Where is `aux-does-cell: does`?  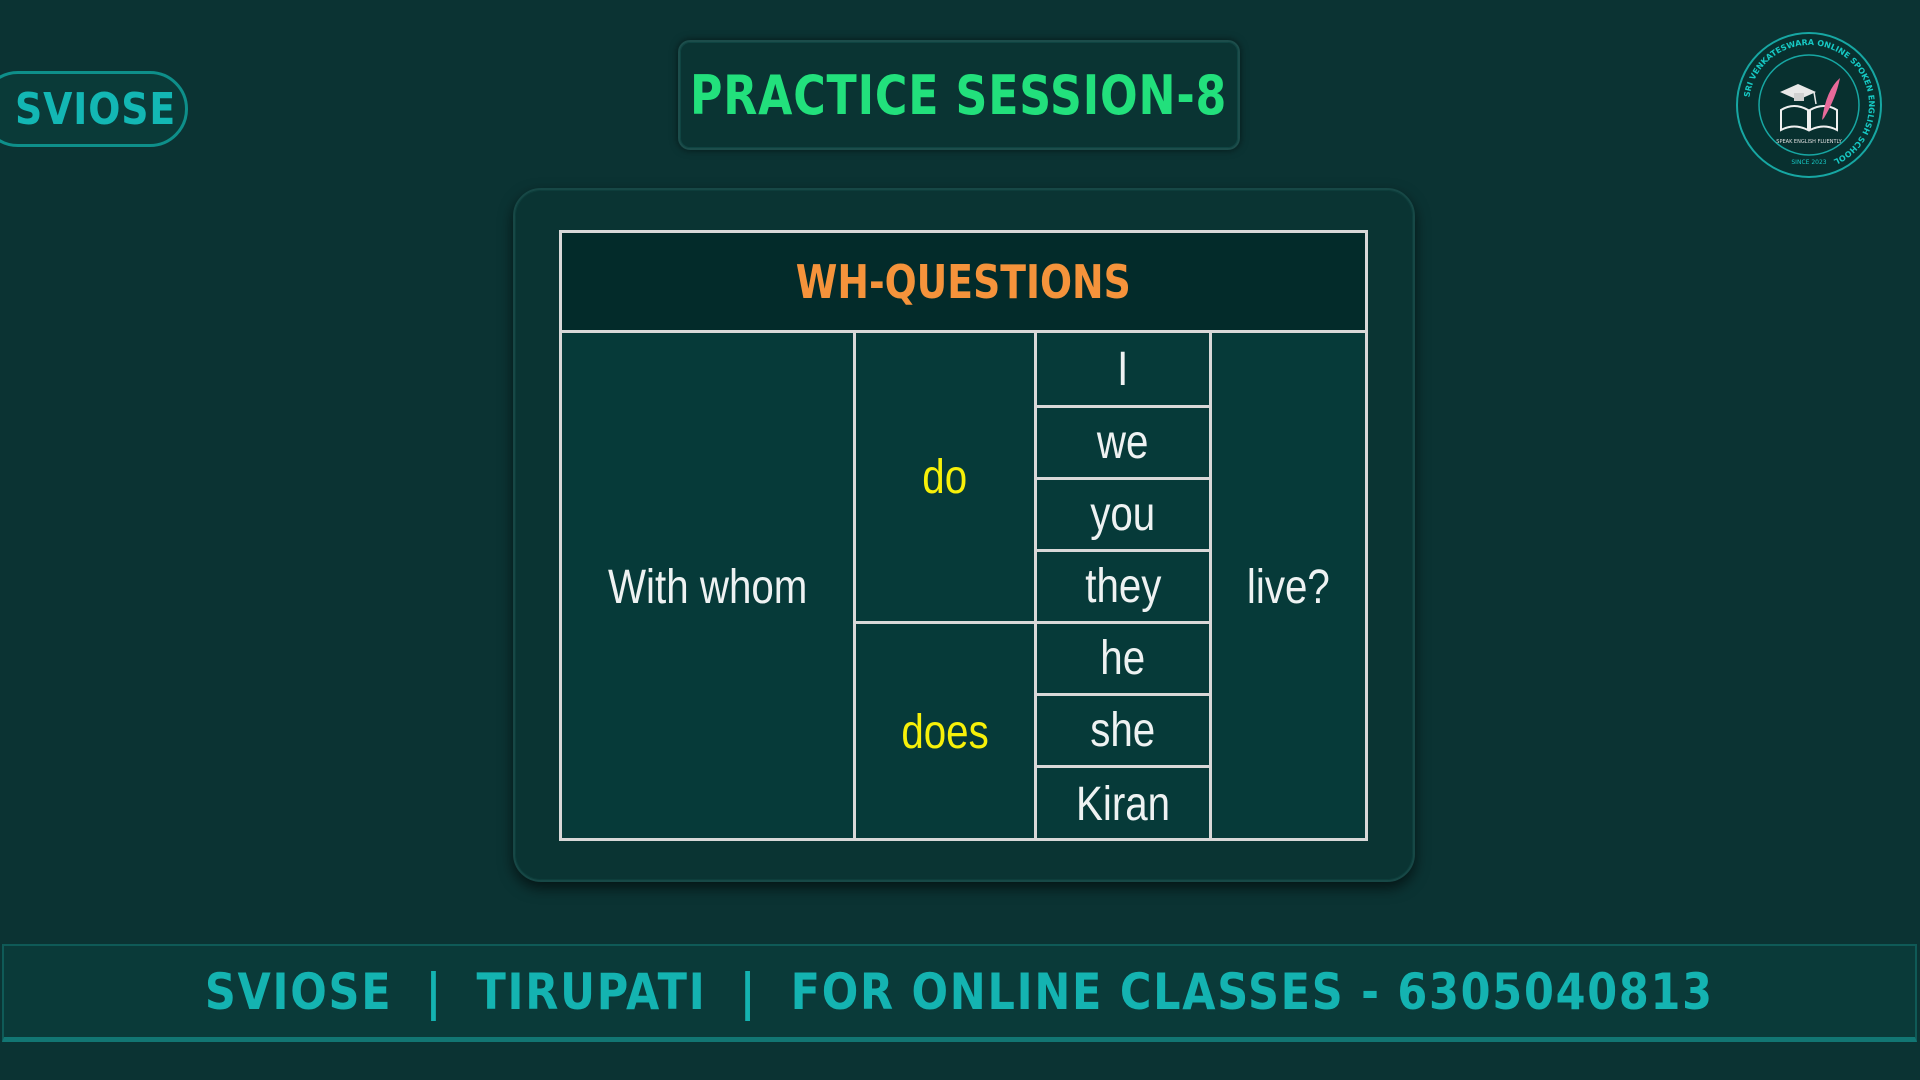
aux-does-cell: does is located at coordinates (945, 732).